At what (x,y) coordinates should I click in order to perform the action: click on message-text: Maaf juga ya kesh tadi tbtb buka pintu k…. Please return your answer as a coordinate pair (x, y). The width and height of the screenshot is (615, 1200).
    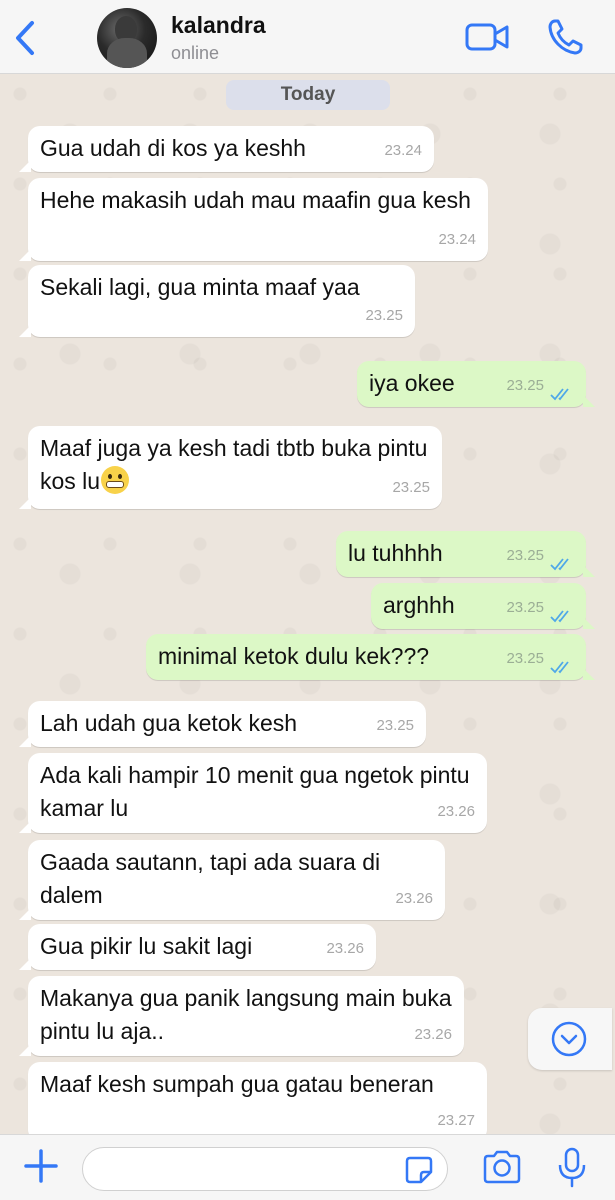
    Looking at the image, I should click on (234, 464).